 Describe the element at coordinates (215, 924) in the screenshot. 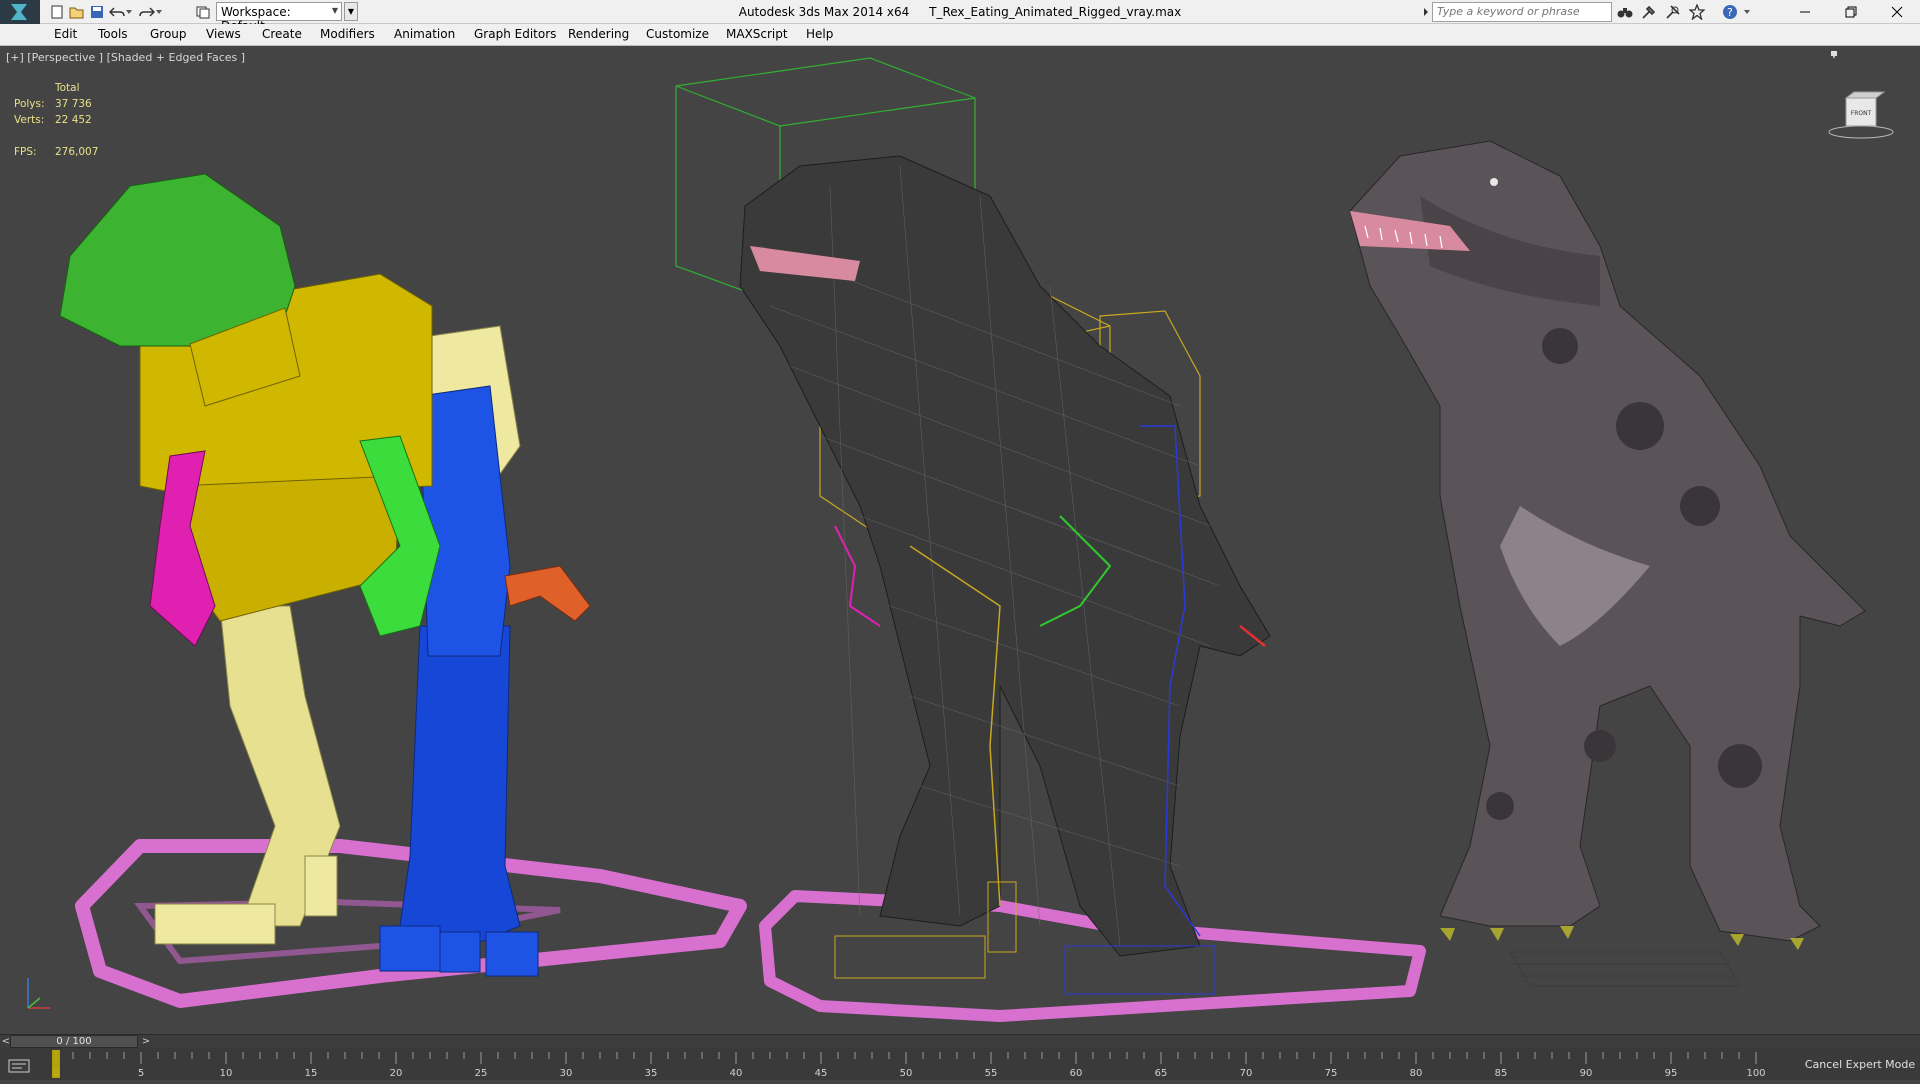

I see `proxy-foot-left` at that location.